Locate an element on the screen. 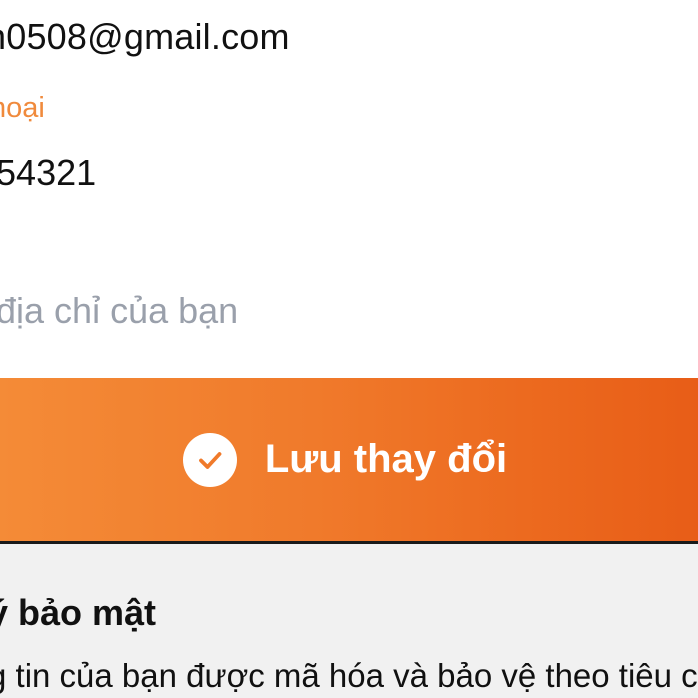 This screenshot has height=698, width=698. checkmark-icon is located at coordinates (210, 460).